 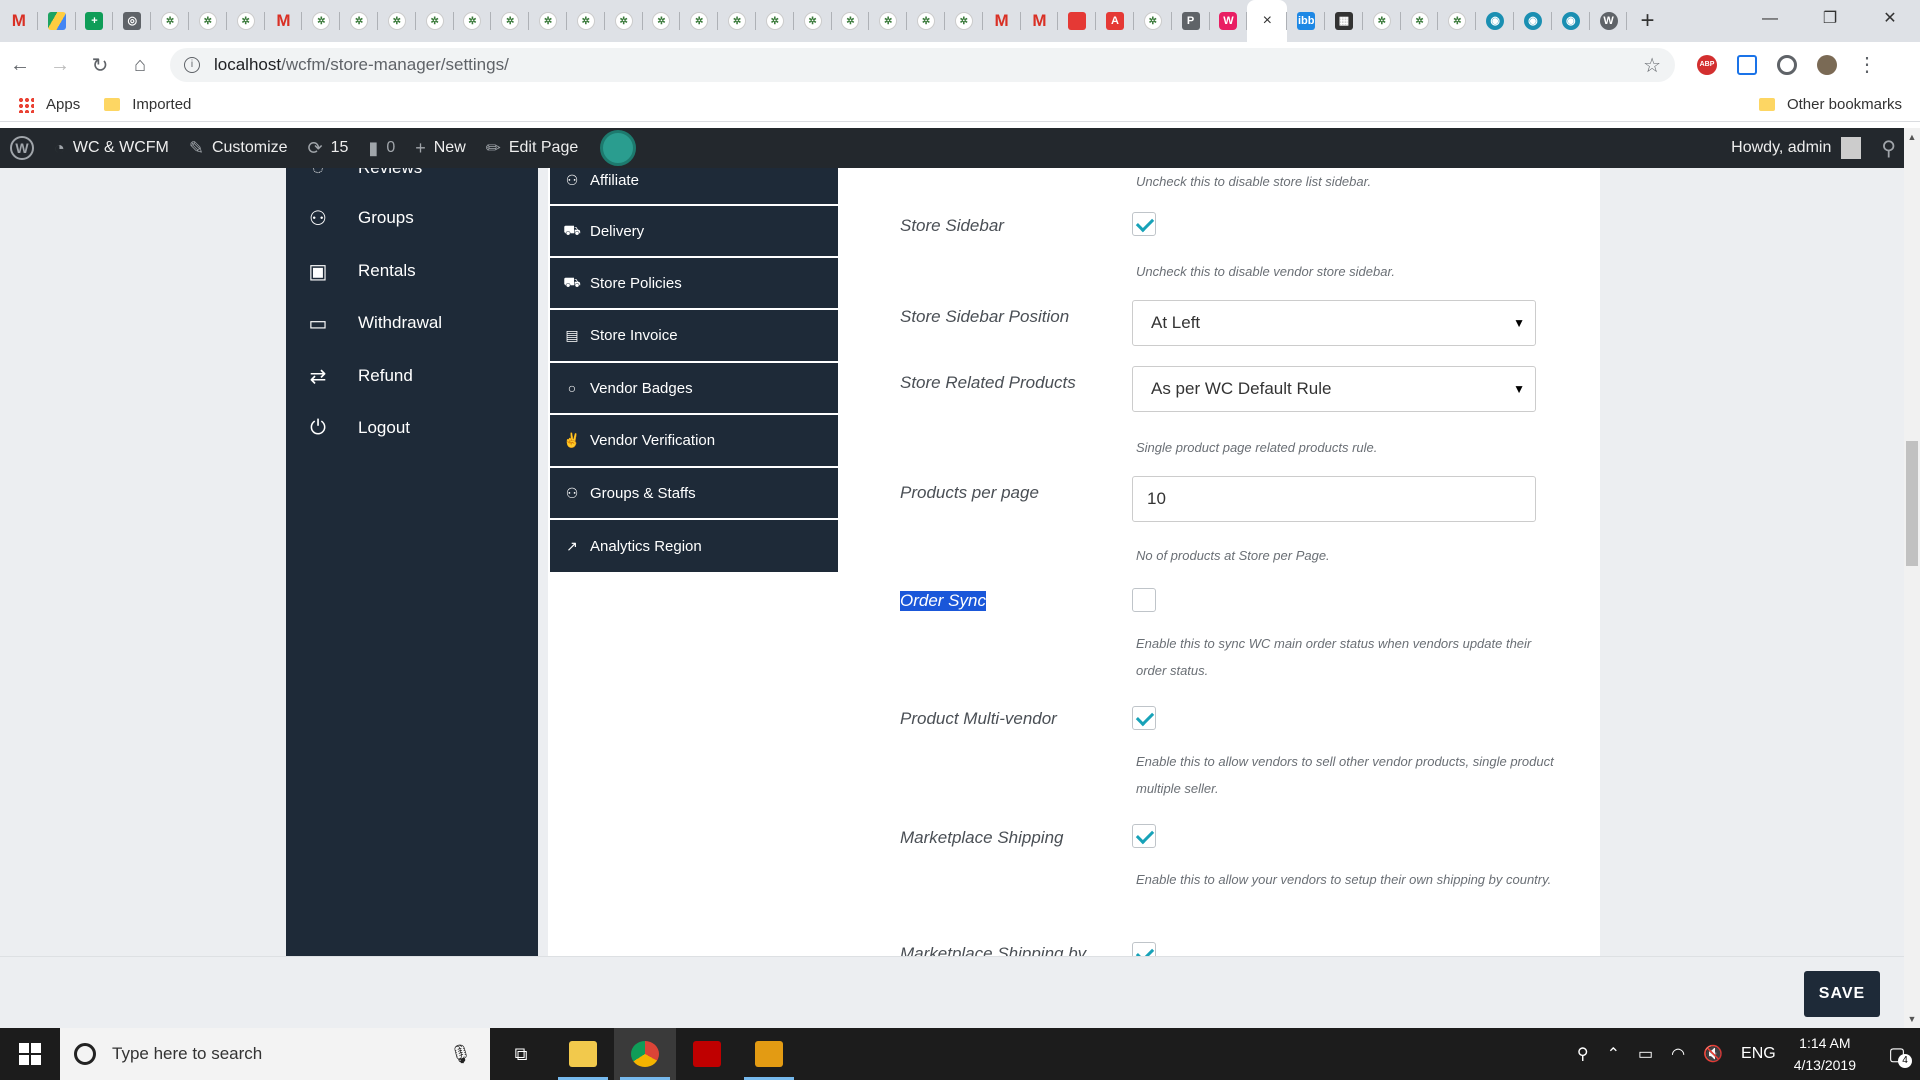 I want to click on wifi-icon: ◠, so click(x=1678, y=1054).